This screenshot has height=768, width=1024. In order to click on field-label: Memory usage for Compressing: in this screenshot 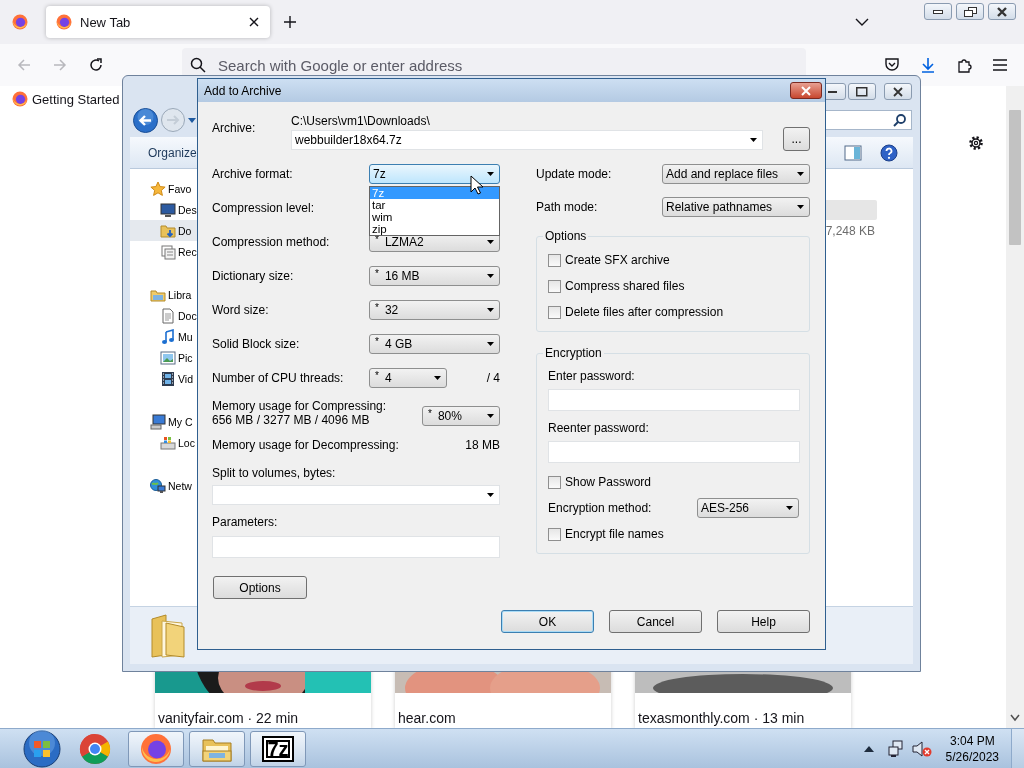, I will do `click(299, 406)`.